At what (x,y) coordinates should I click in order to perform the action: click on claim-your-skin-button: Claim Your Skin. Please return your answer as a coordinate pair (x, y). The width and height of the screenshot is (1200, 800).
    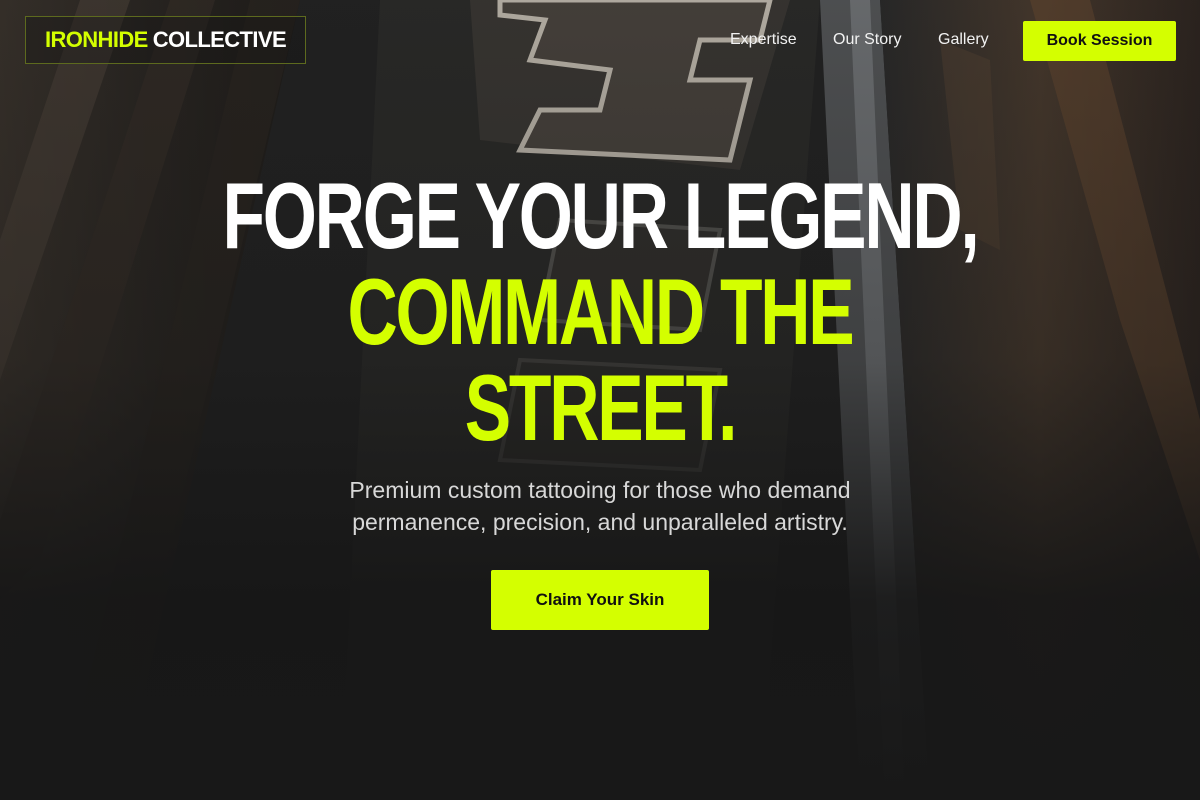
    Looking at the image, I should click on (600, 600).